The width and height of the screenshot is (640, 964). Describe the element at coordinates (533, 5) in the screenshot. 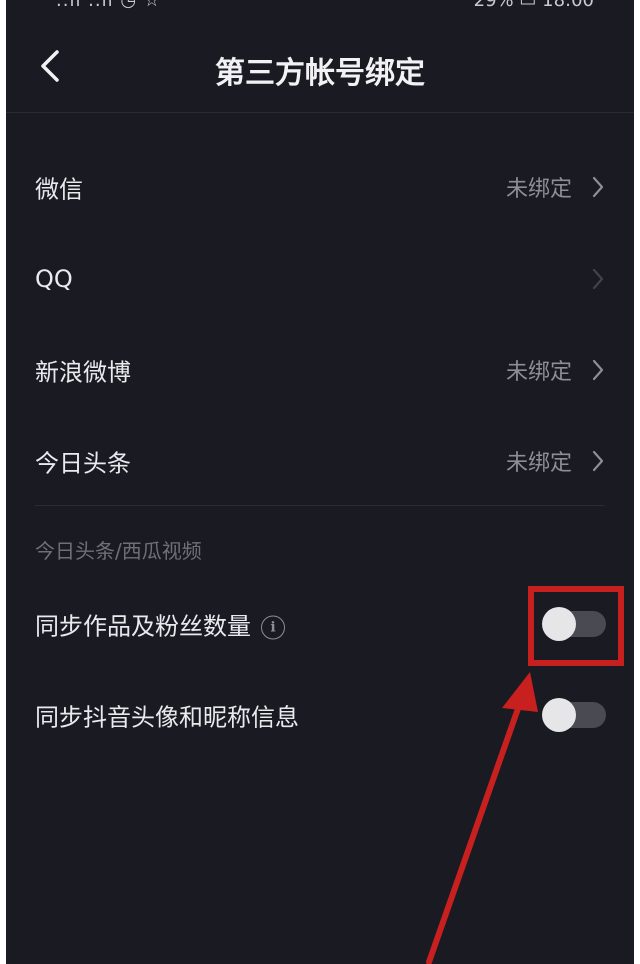

I see `status-right: 29% ▭ 18:00` at that location.